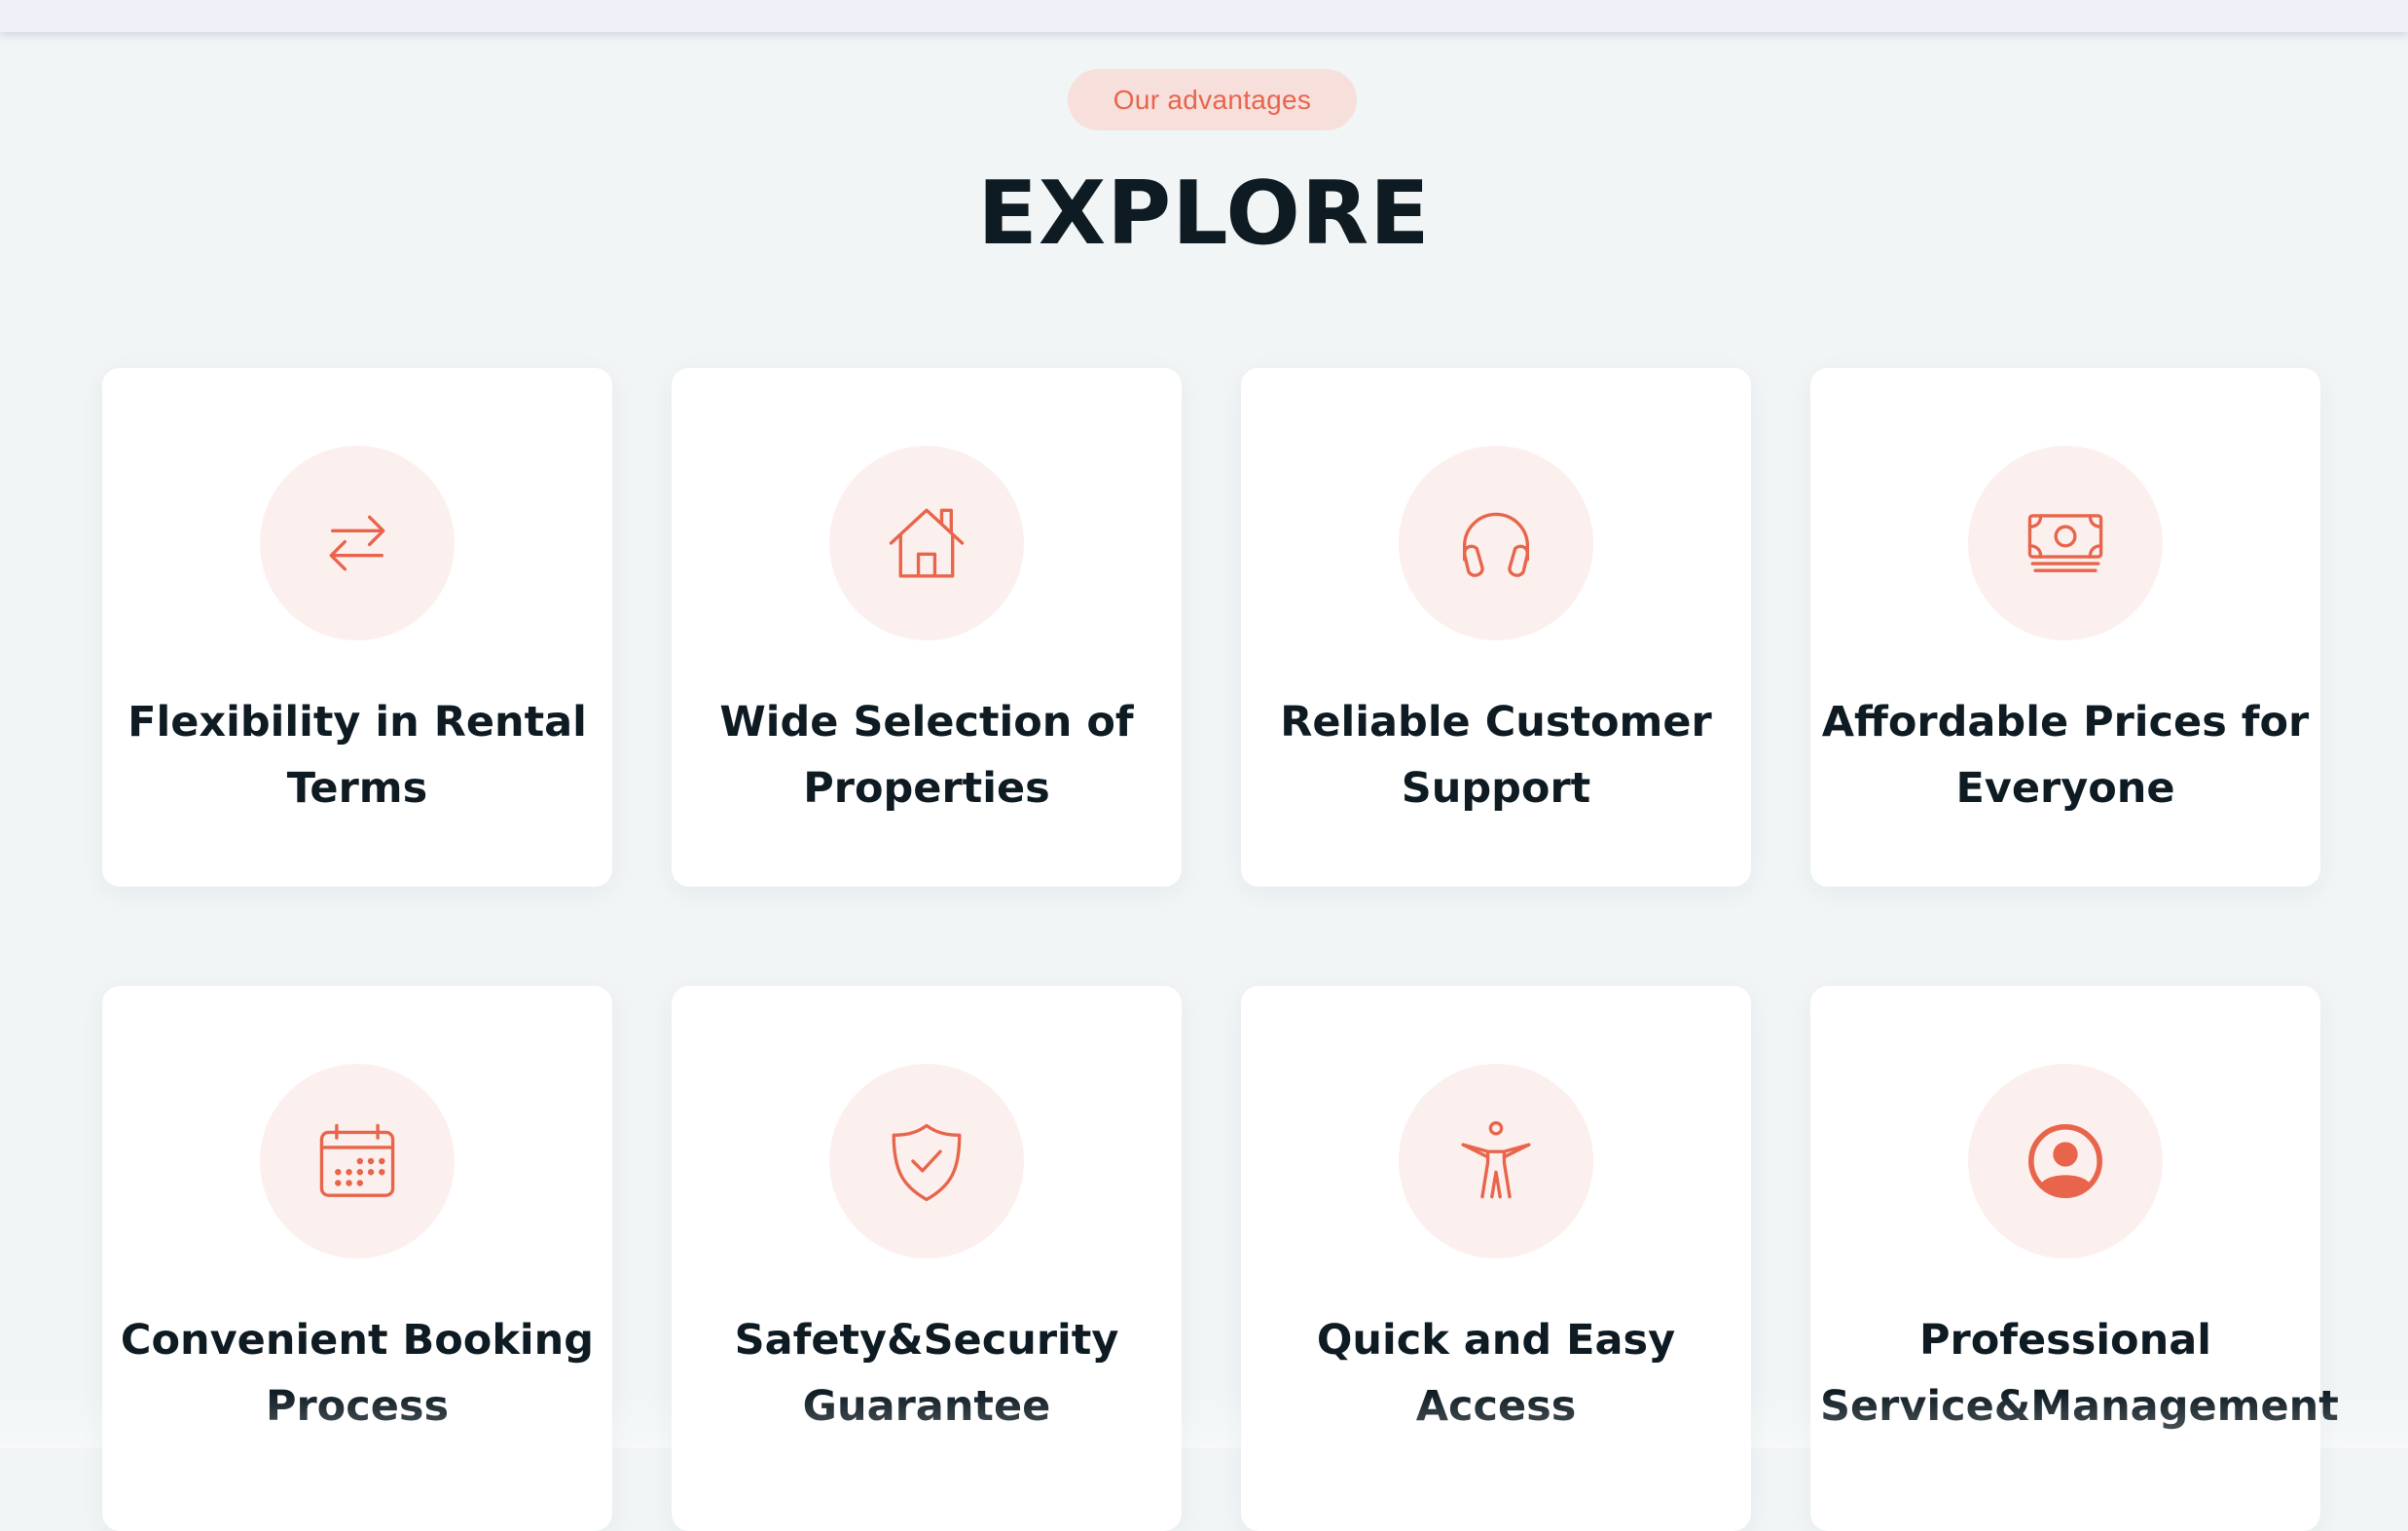  I want to click on accessibility-icon, so click(1496, 1159).